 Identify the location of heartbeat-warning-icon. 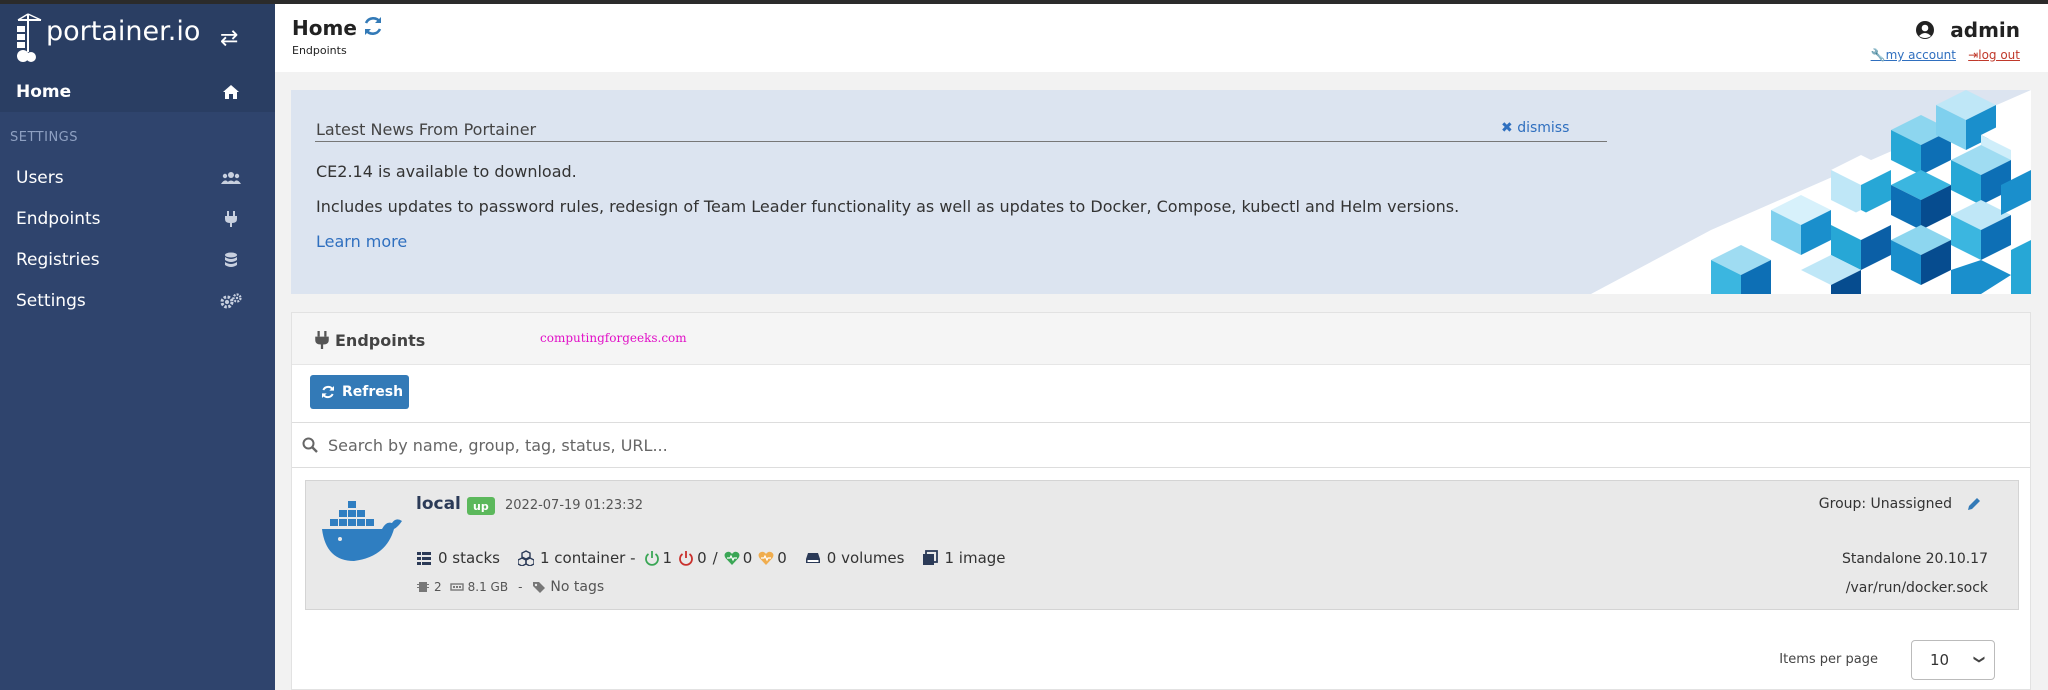
(766, 558).